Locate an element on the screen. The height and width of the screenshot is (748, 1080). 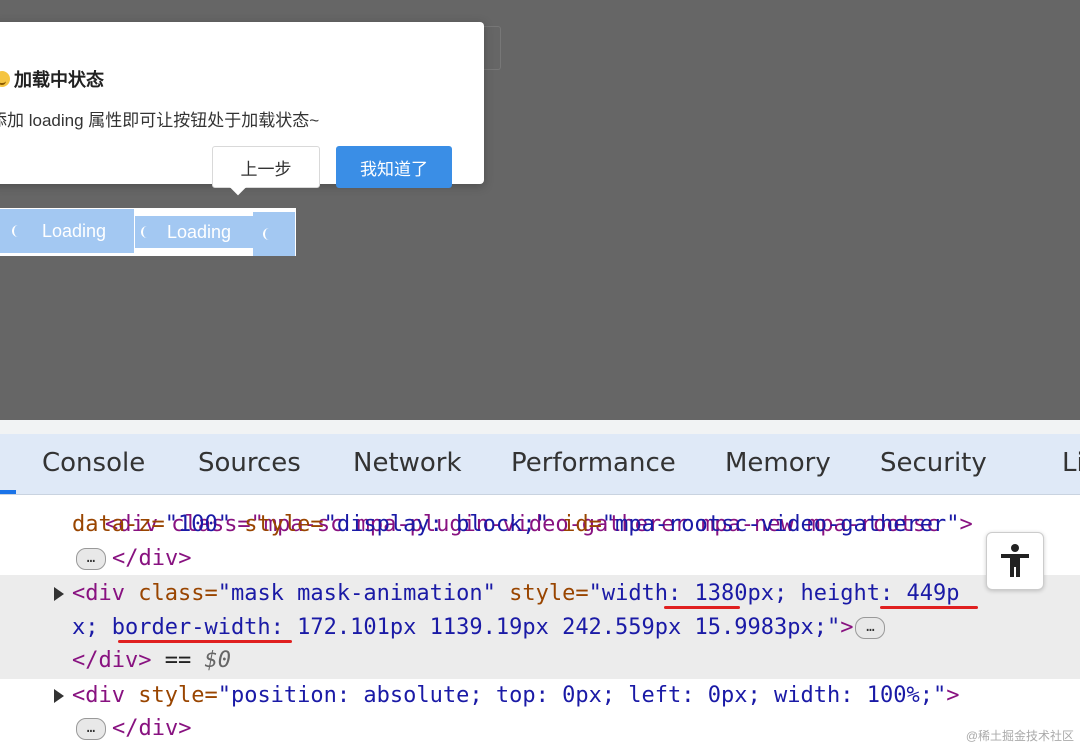
accessibility-icon is located at coordinates (1015, 560).